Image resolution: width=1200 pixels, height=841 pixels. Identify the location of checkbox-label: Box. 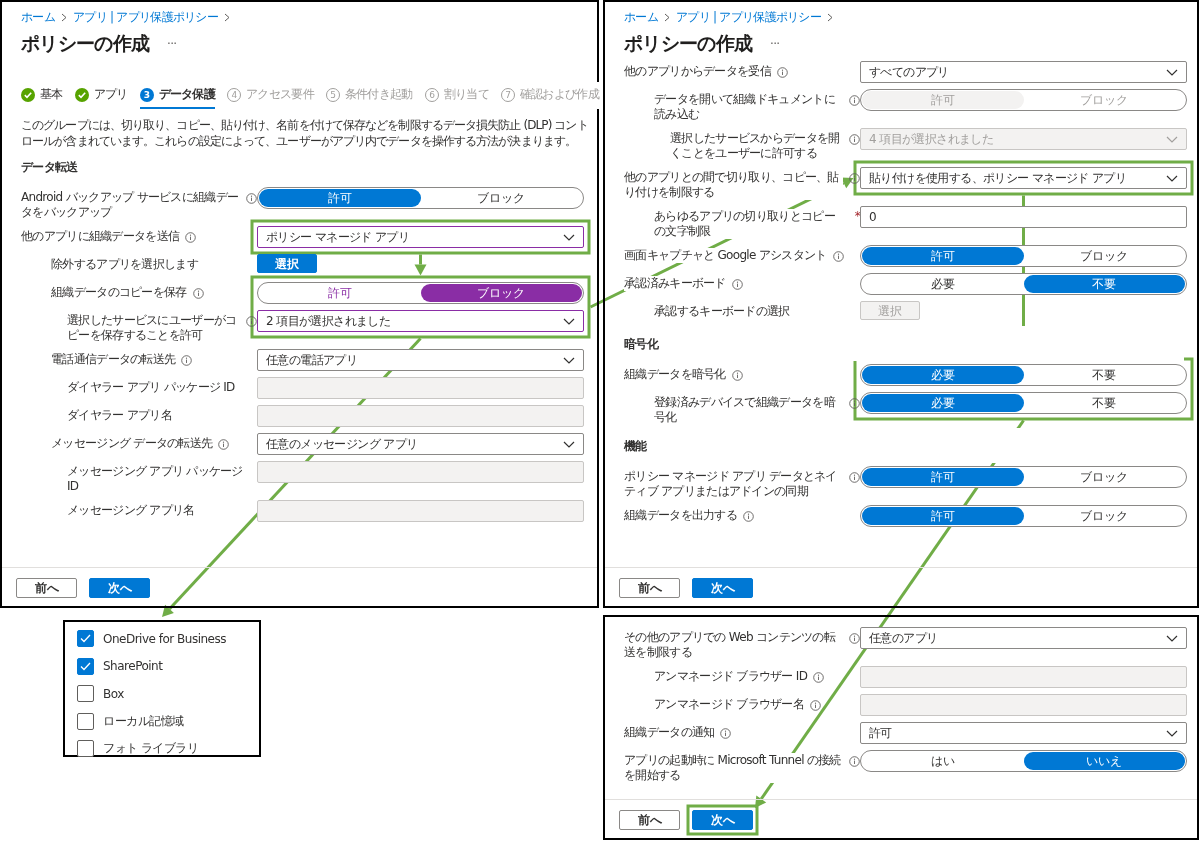
(113, 693).